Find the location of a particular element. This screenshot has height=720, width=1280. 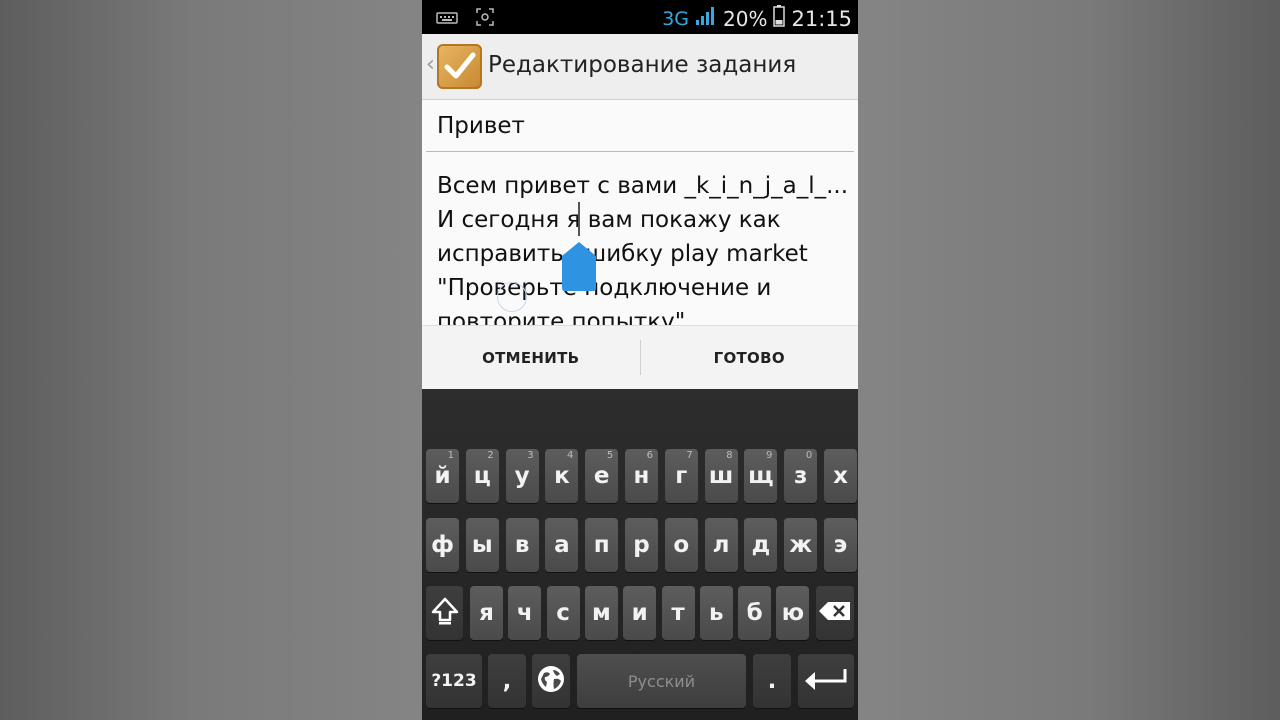

key-в: в is located at coordinates (522, 545).